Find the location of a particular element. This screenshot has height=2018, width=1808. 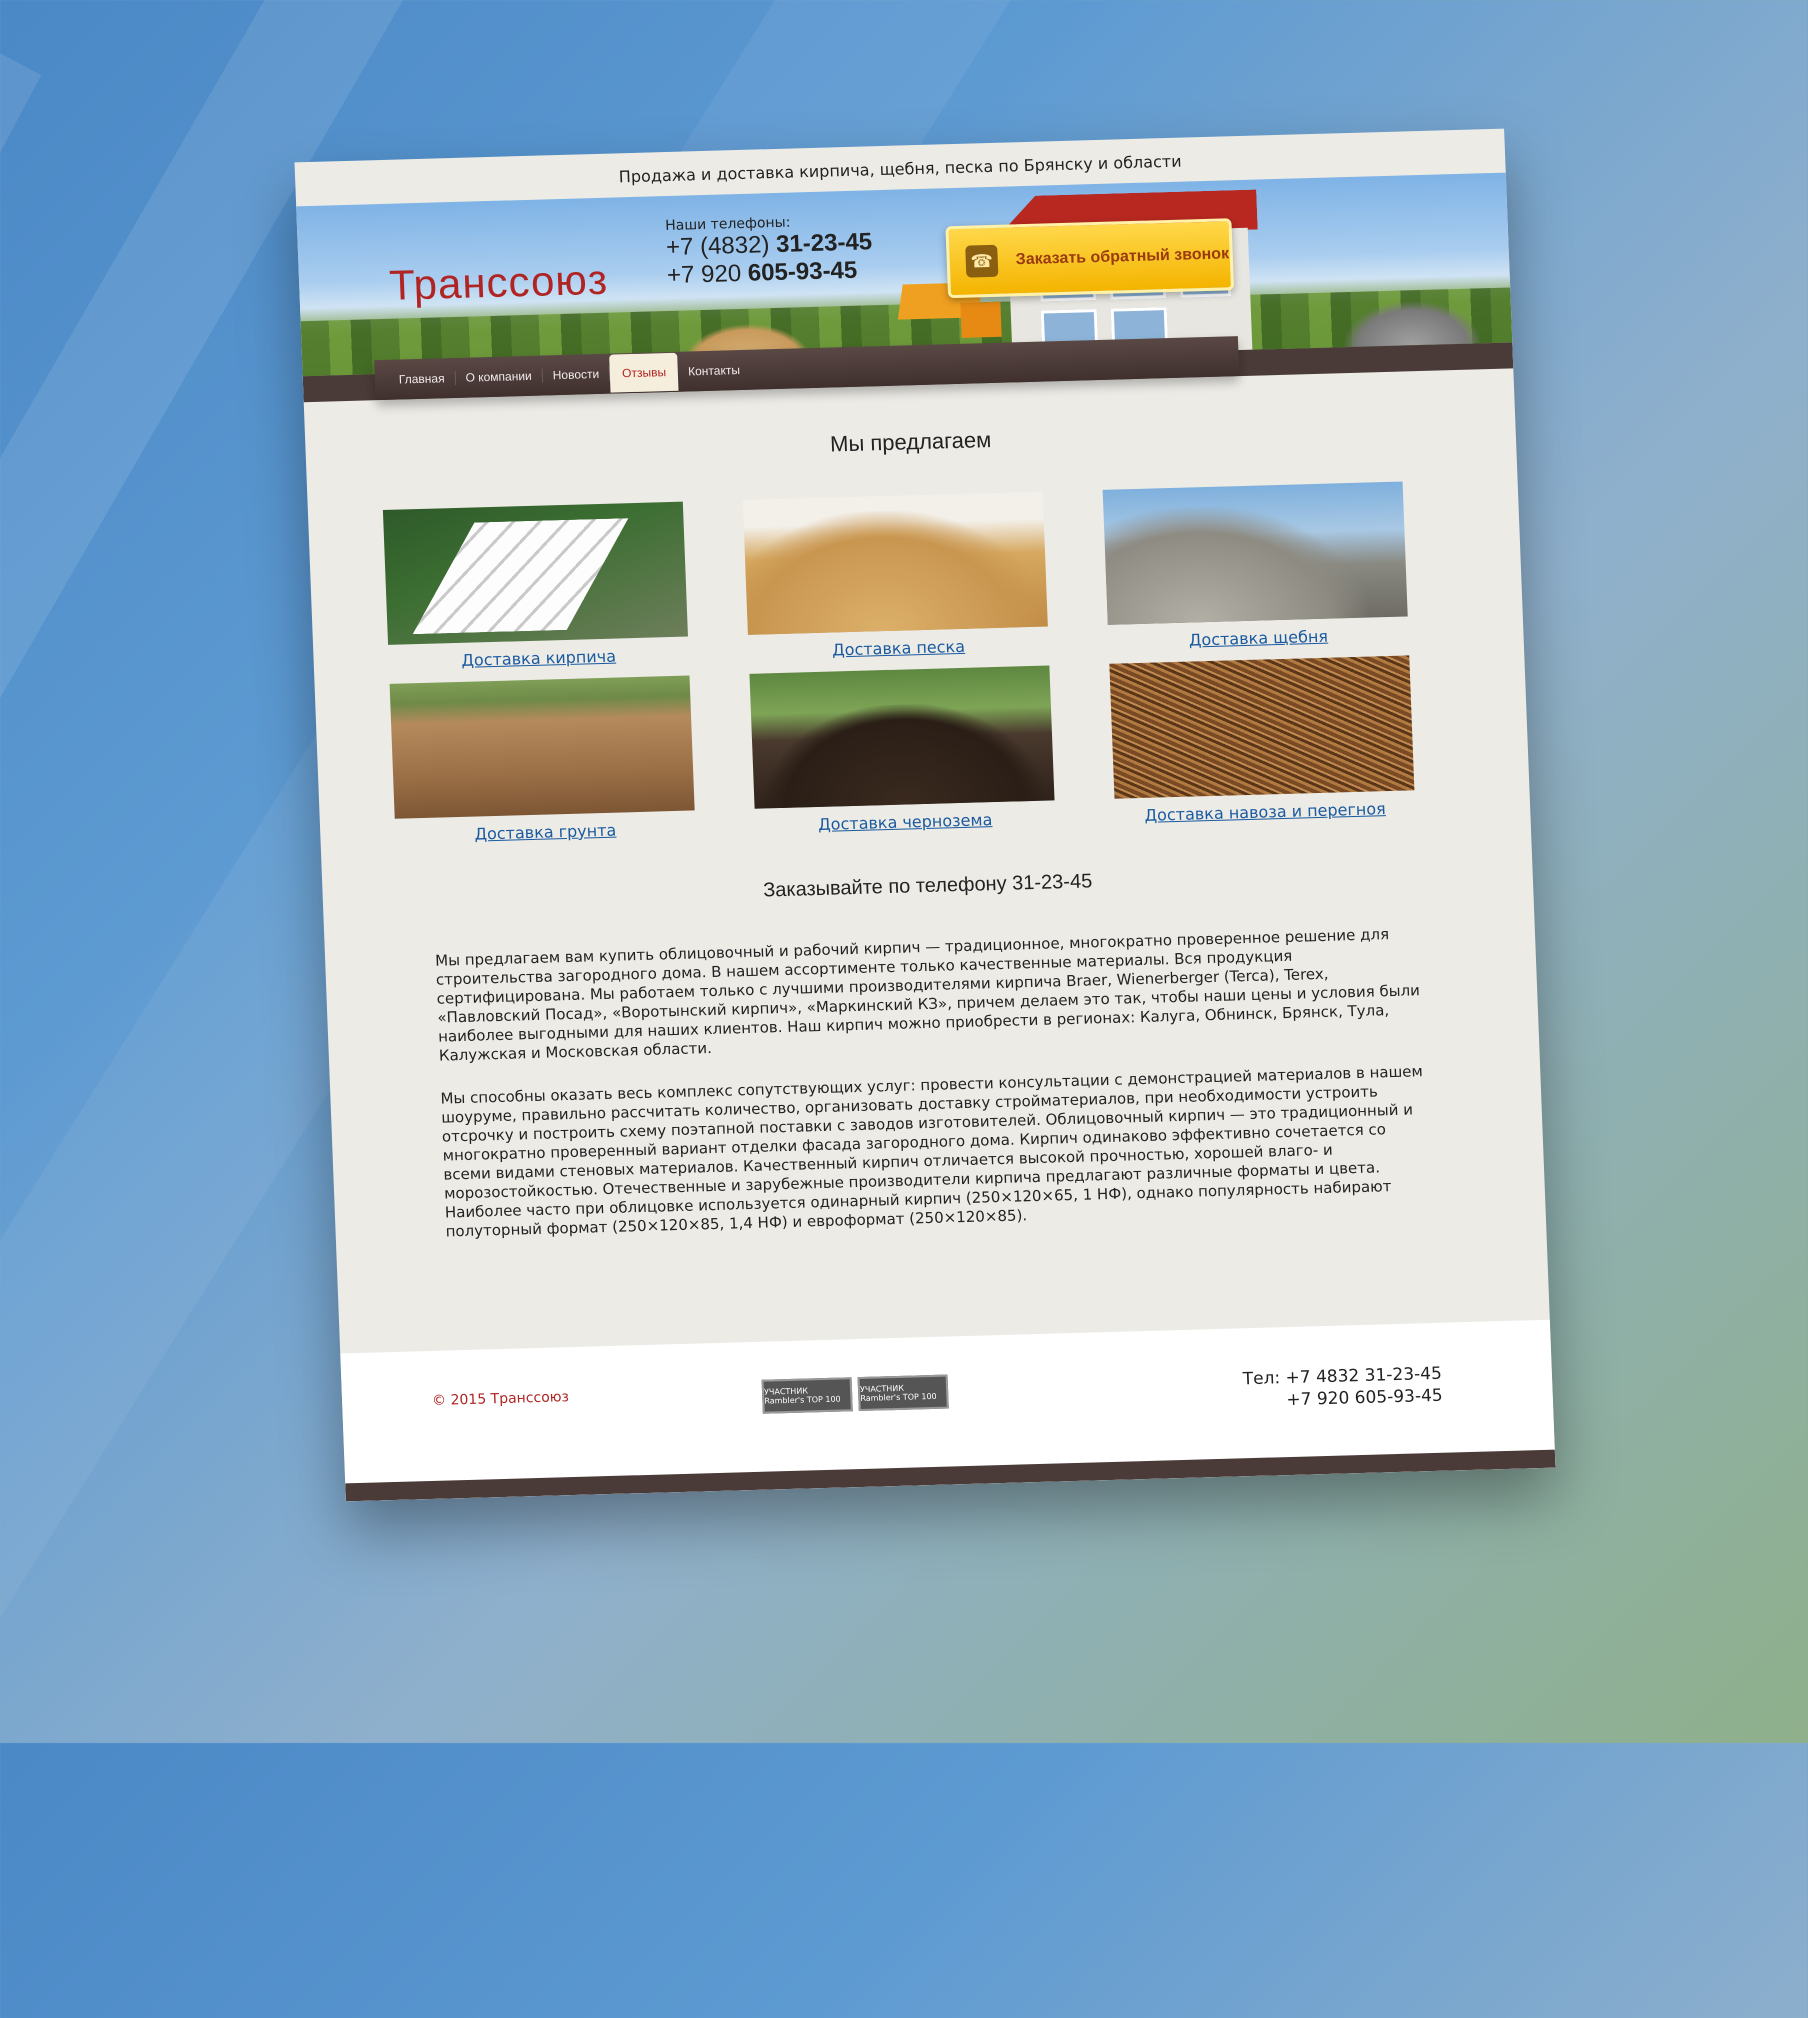

product-card-blacksoil: Доставка чернозема is located at coordinates (902, 750).